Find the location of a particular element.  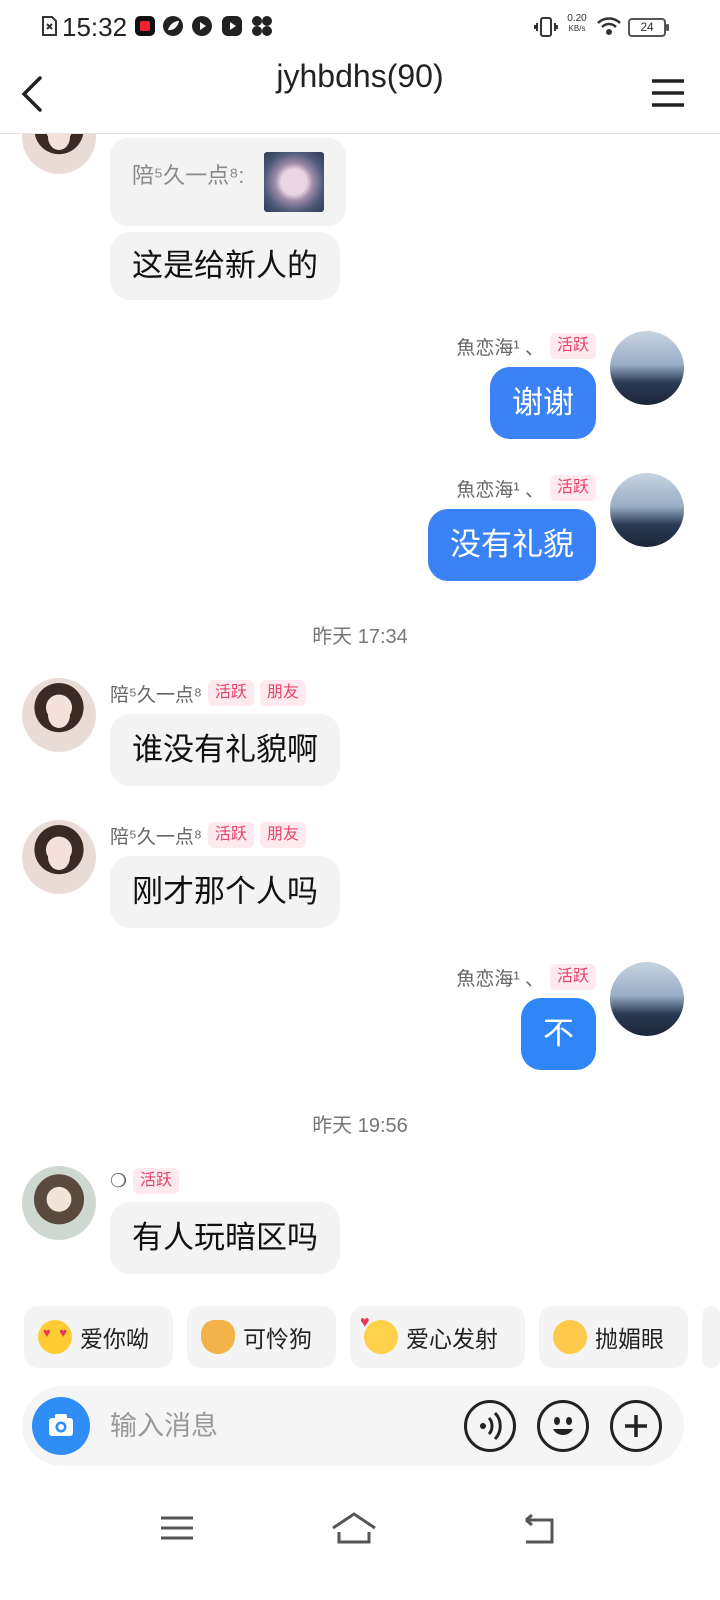

message-bubble: 没有礼貌 is located at coordinates (512, 545).